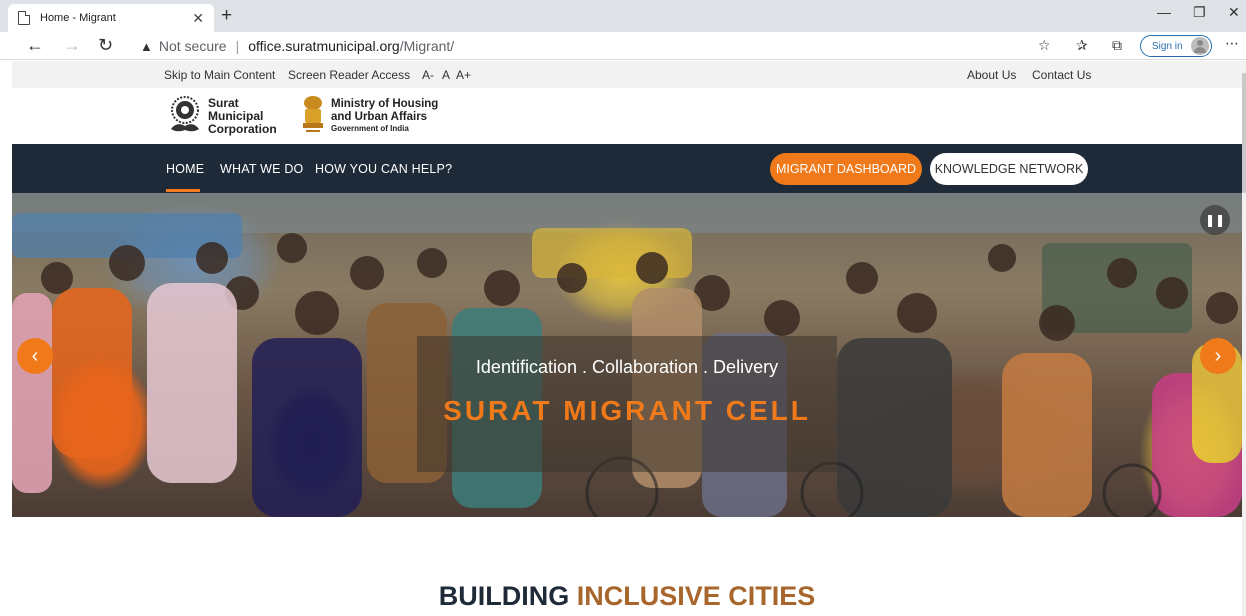 The image size is (1246, 616). I want to click on knowledge-network-button: KNOWLEDGE NETWORK, so click(1009, 169).